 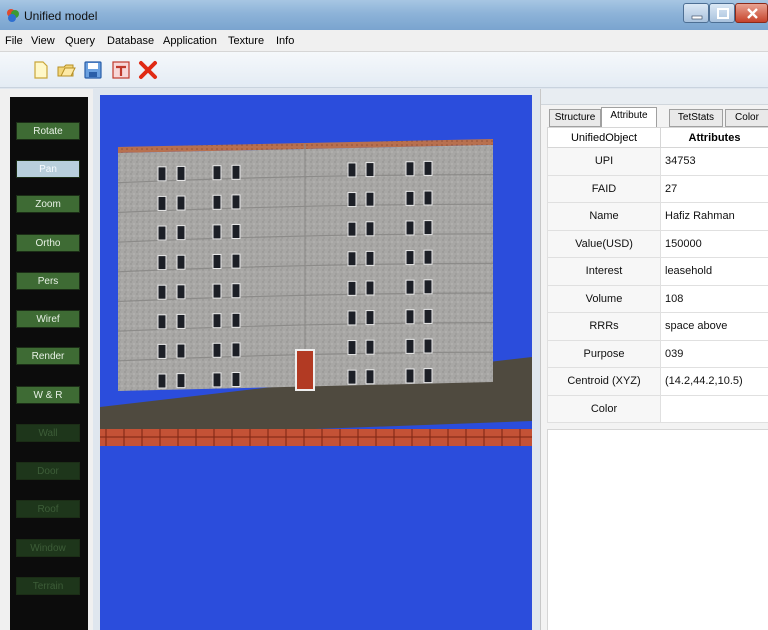 I want to click on table-row: FAID 27, so click(x=657, y=188).